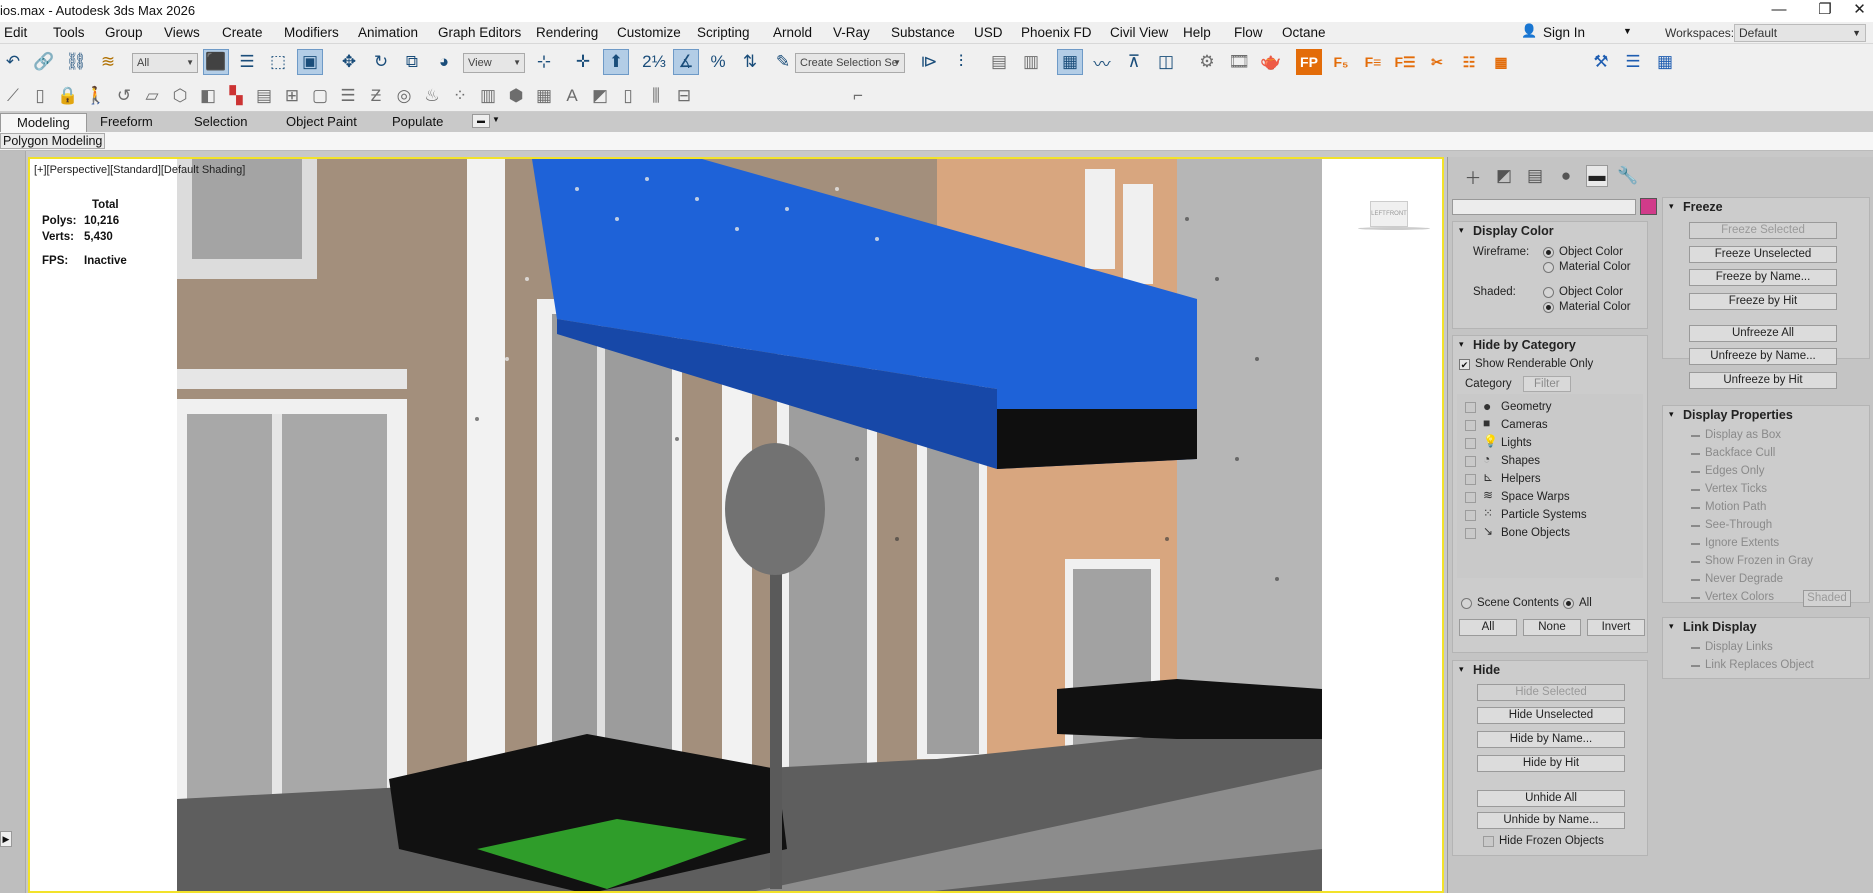 The height and width of the screenshot is (893, 1873). Describe the element at coordinates (1102, 62) in the screenshot. I see `curve-editor-icon: 〰` at that location.